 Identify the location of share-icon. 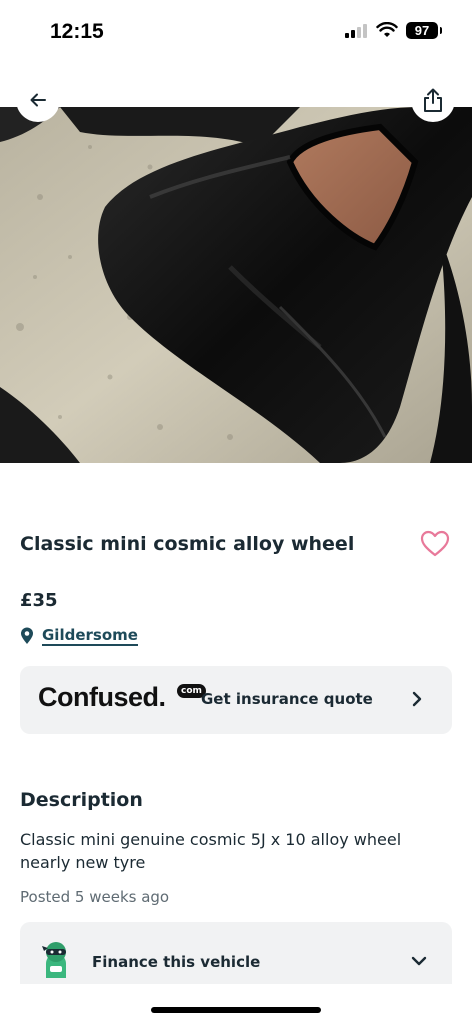
(433, 100).